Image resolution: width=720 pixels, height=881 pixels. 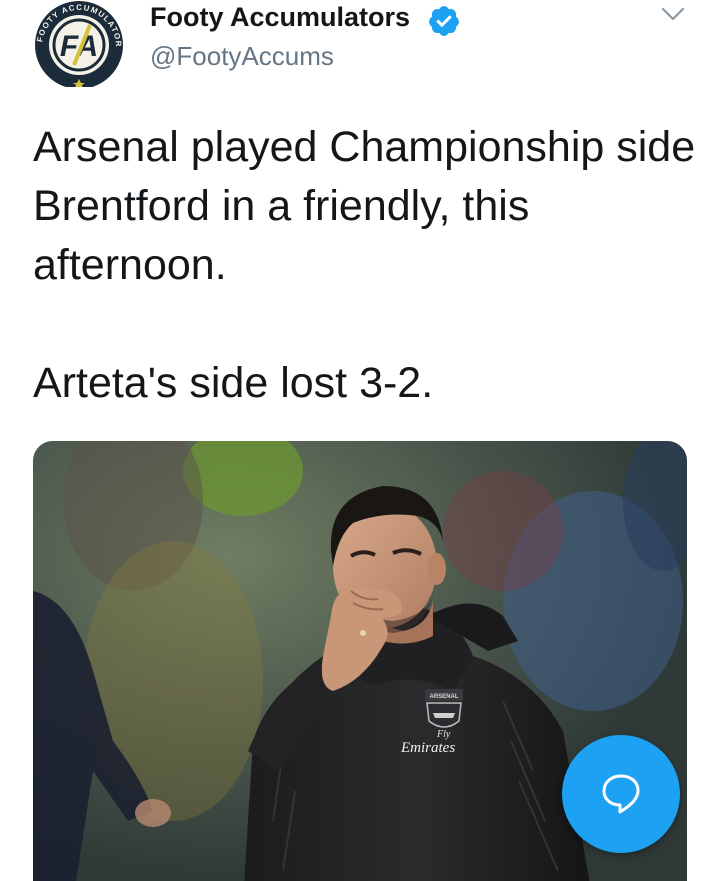 What do you see at coordinates (444, 708) in the screenshot?
I see `club-crest: ARSENAL` at bounding box center [444, 708].